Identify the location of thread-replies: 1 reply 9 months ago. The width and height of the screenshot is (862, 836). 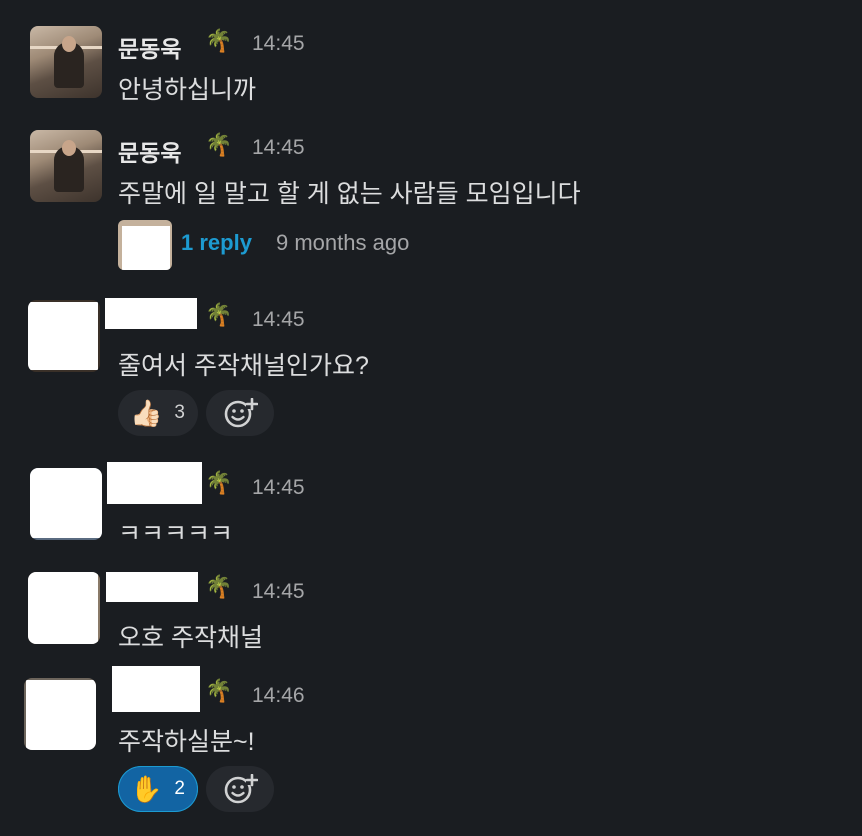
(278, 245).